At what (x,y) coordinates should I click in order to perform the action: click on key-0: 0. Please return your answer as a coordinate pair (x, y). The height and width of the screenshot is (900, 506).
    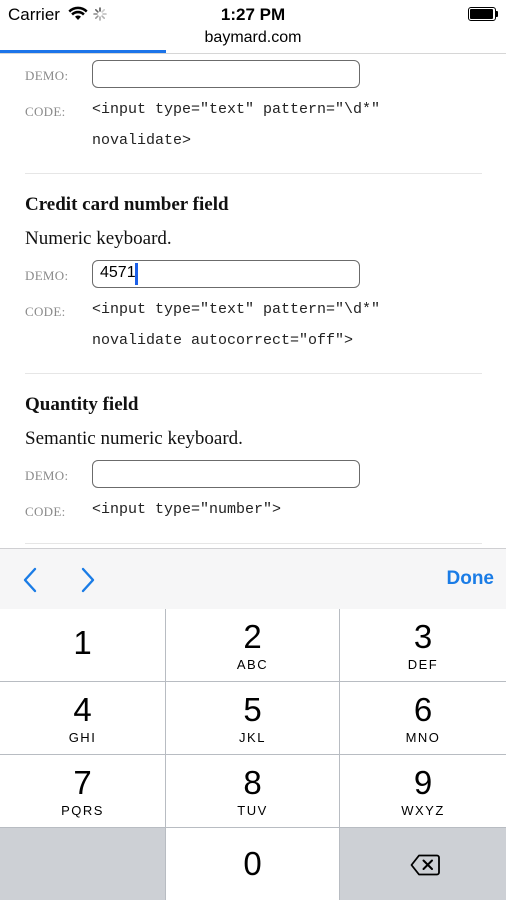
    Looking at the image, I should click on (252, 864).